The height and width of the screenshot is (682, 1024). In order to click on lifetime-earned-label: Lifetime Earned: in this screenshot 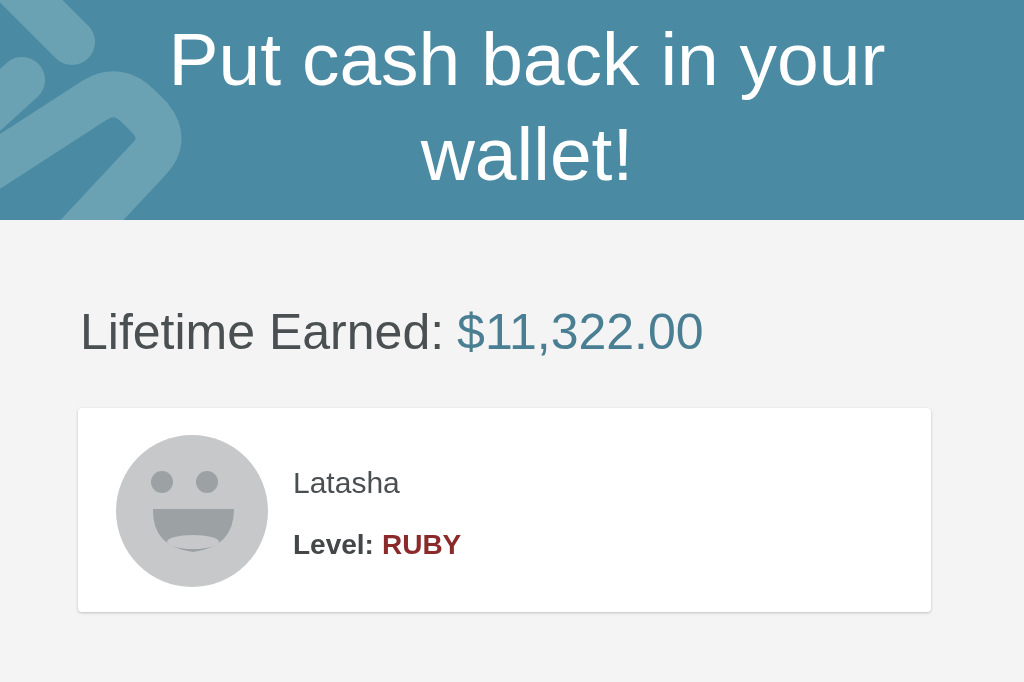, I will do `click(262, 332)`.